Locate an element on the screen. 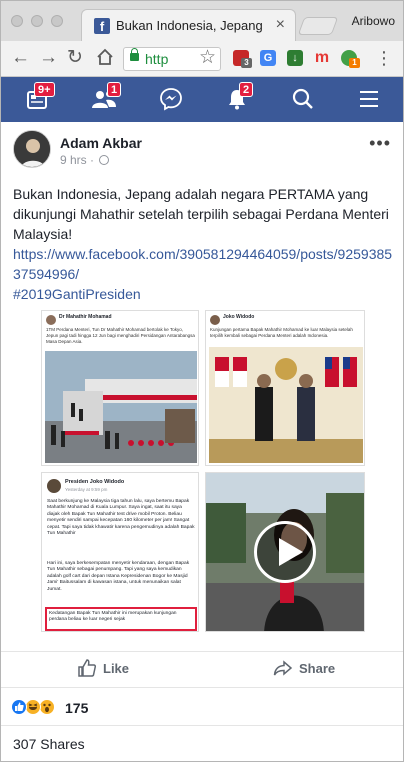  star-icon: ☆ is located at coordinates (207, 58).